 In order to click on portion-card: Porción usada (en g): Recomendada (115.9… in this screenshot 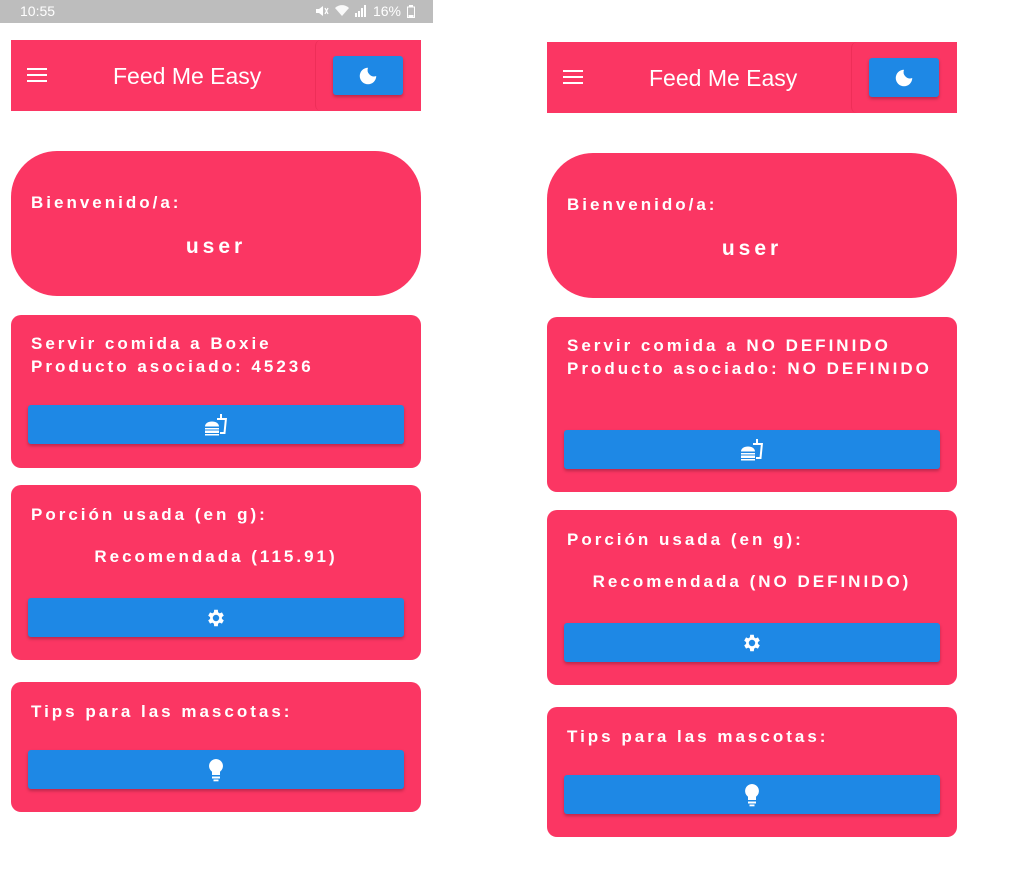, I will do `click(216, 572)`.